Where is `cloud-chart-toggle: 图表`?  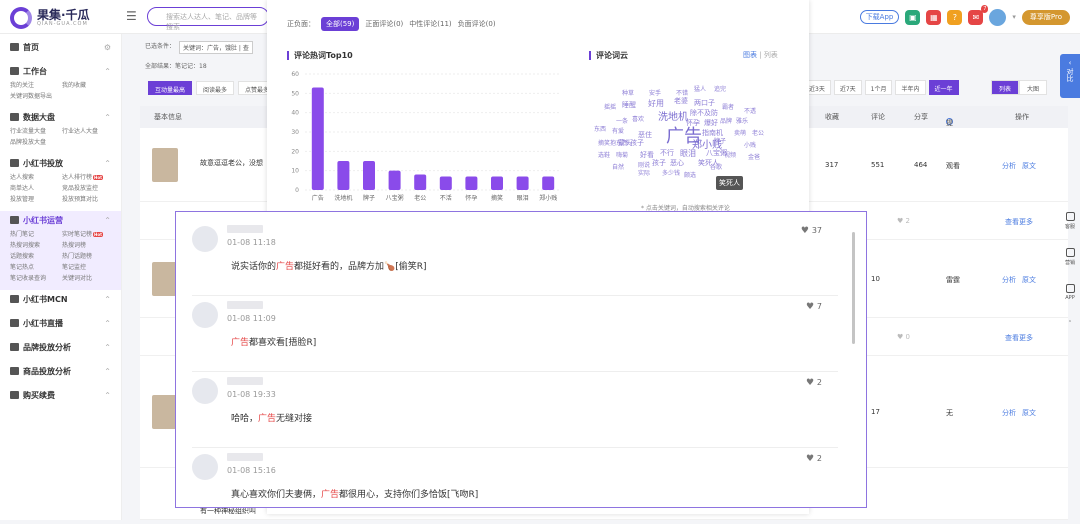 cloud-chart-toggle: 图表 is located at coordinates (750, 55).